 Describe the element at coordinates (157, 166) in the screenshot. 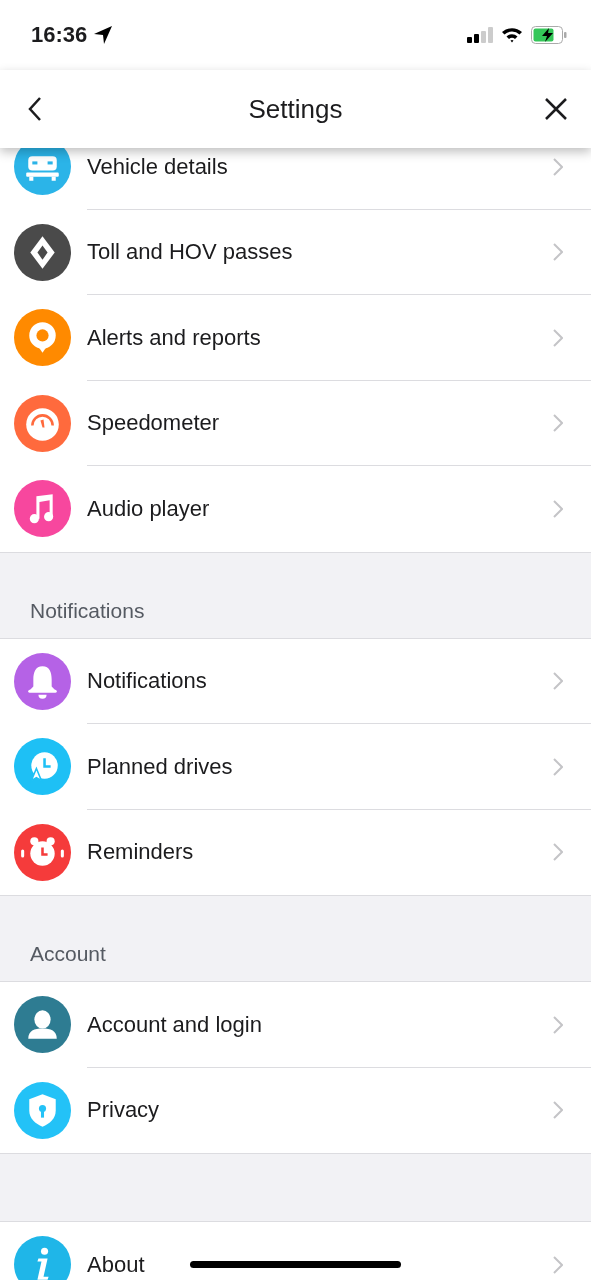

I see `item-label: Vehicle details` at that location.